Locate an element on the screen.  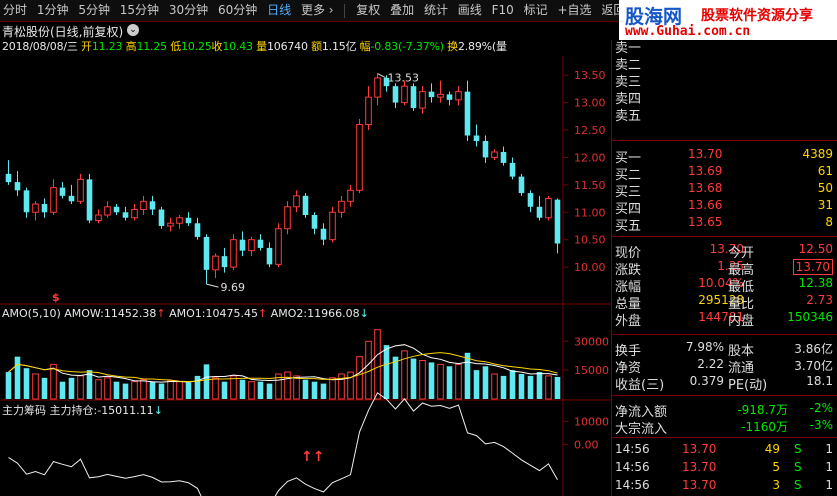
amo-tick-label: 15000 is located at coordinates (591, 370).